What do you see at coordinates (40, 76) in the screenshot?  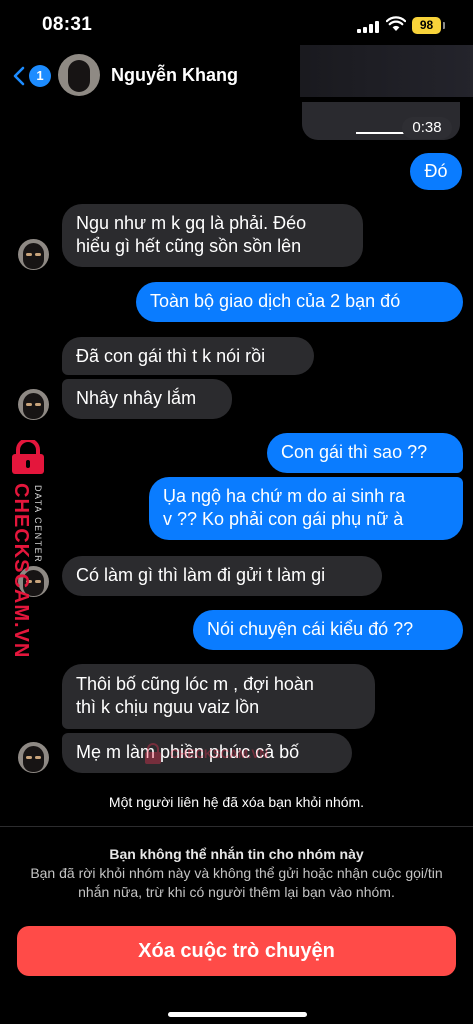 I see `unread-count-badge: 1` at bounding box center [40, 76].